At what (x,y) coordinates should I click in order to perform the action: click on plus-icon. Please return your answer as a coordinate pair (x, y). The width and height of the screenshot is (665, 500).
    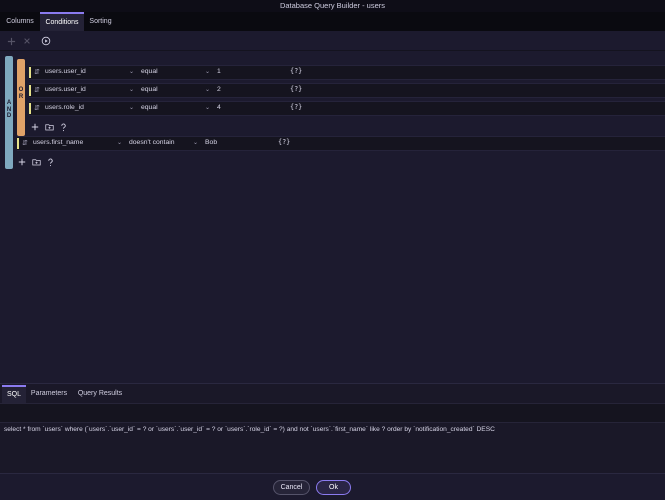
    Looking at the image, I should click on (11, 41).